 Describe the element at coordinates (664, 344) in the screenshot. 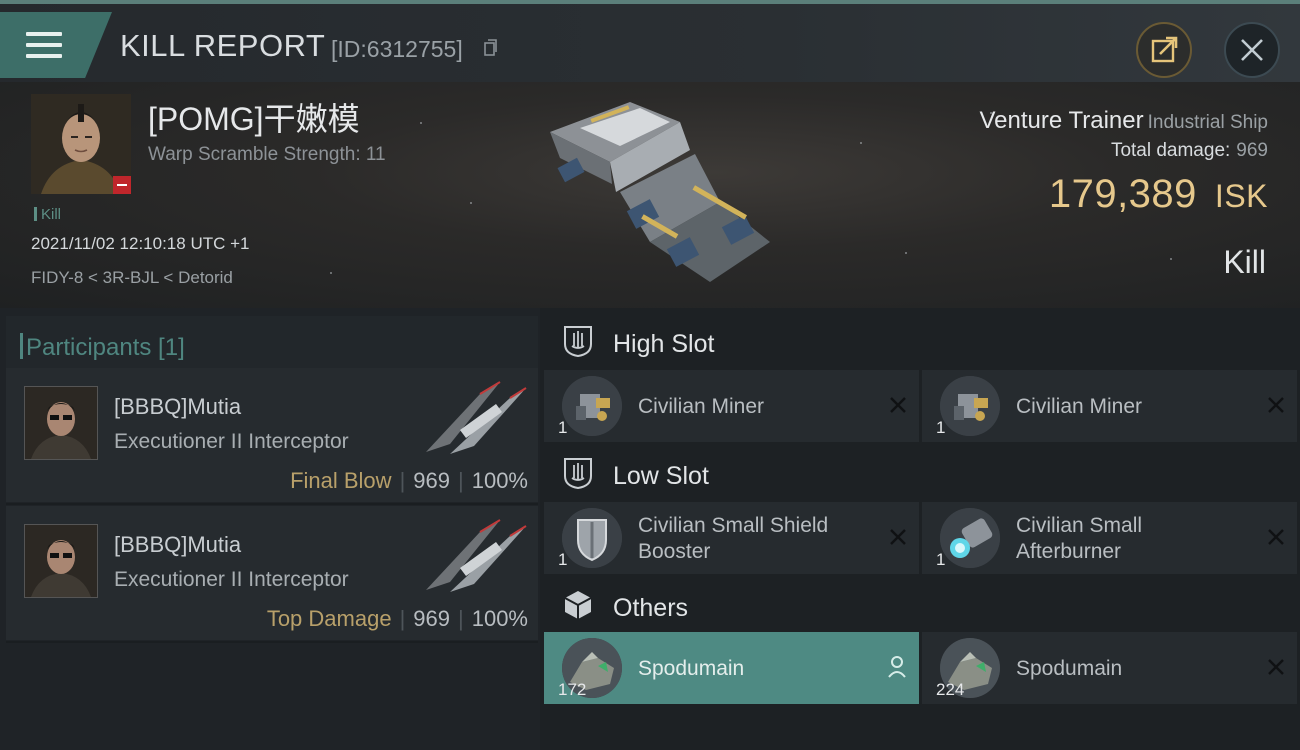

I see `high-slot-label: High Slot` at that location.